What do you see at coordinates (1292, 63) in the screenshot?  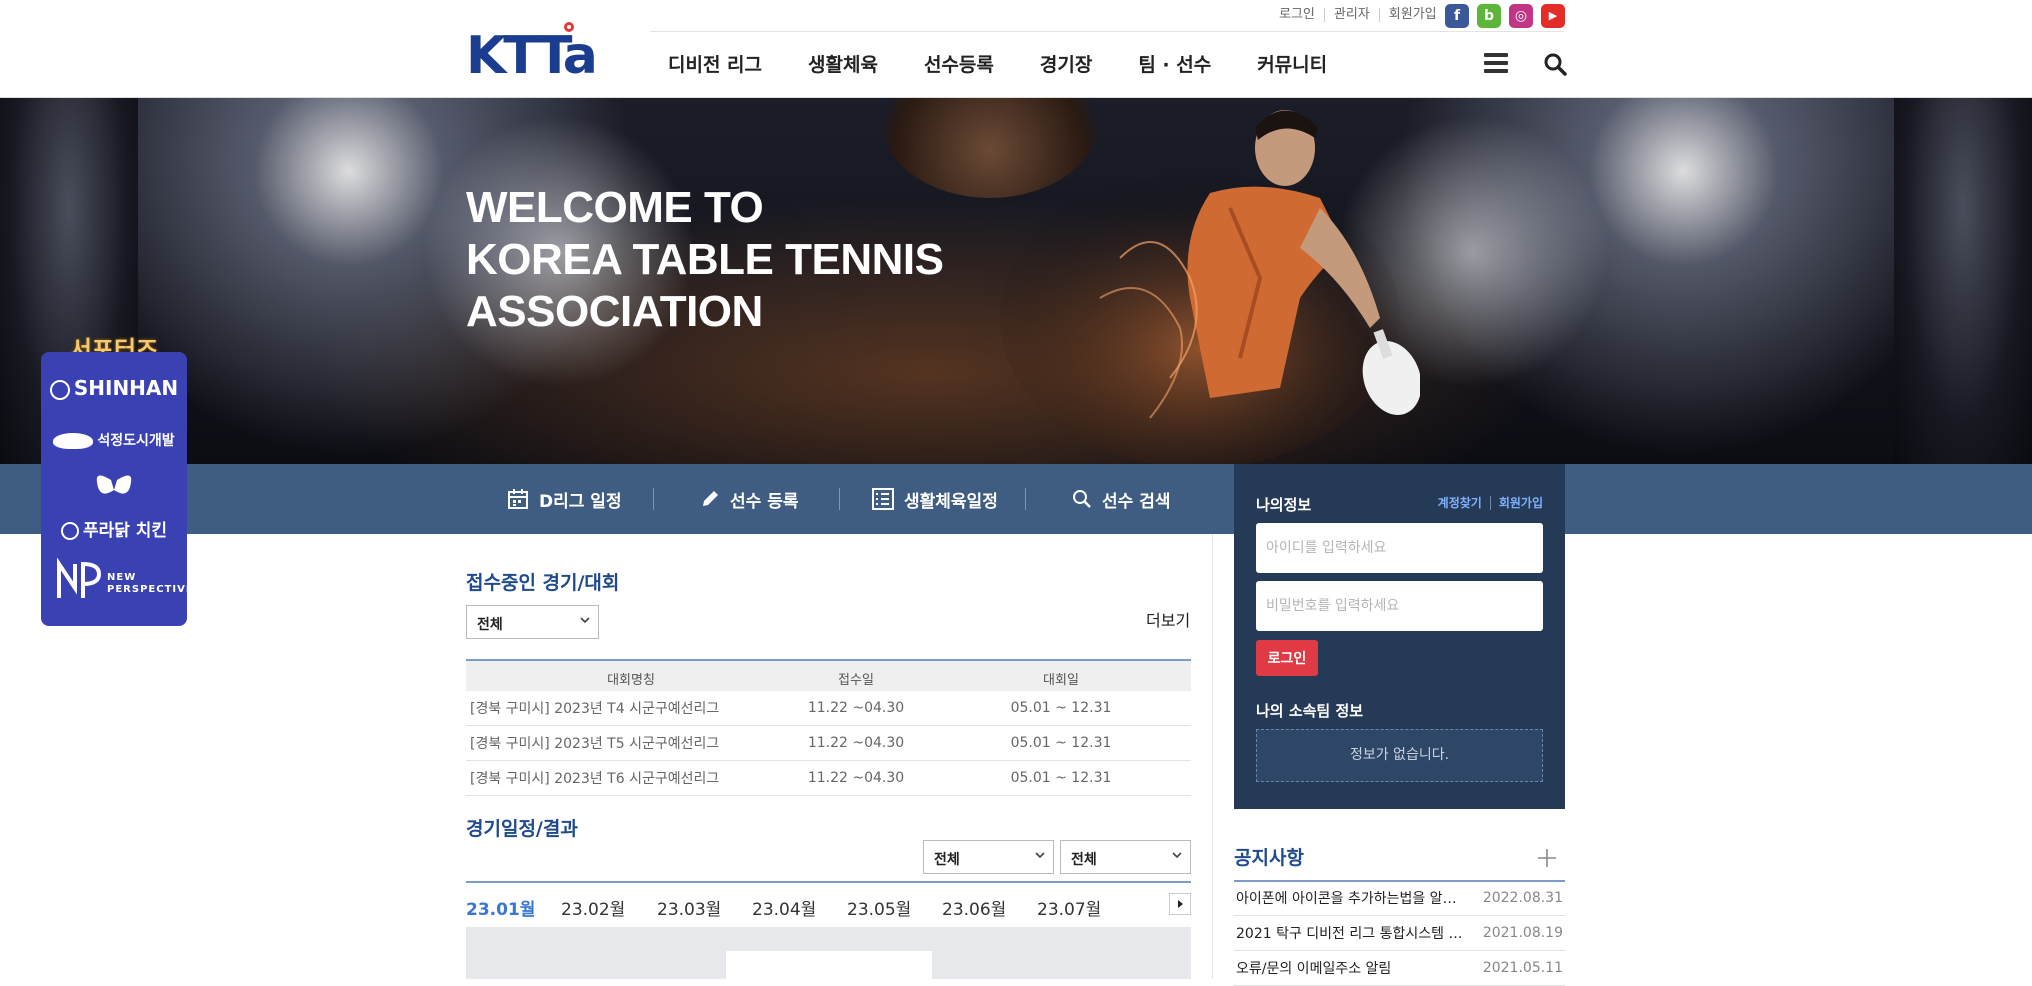 I see `nav-community: 커뮤니티` at bounding box center [1292, 63].